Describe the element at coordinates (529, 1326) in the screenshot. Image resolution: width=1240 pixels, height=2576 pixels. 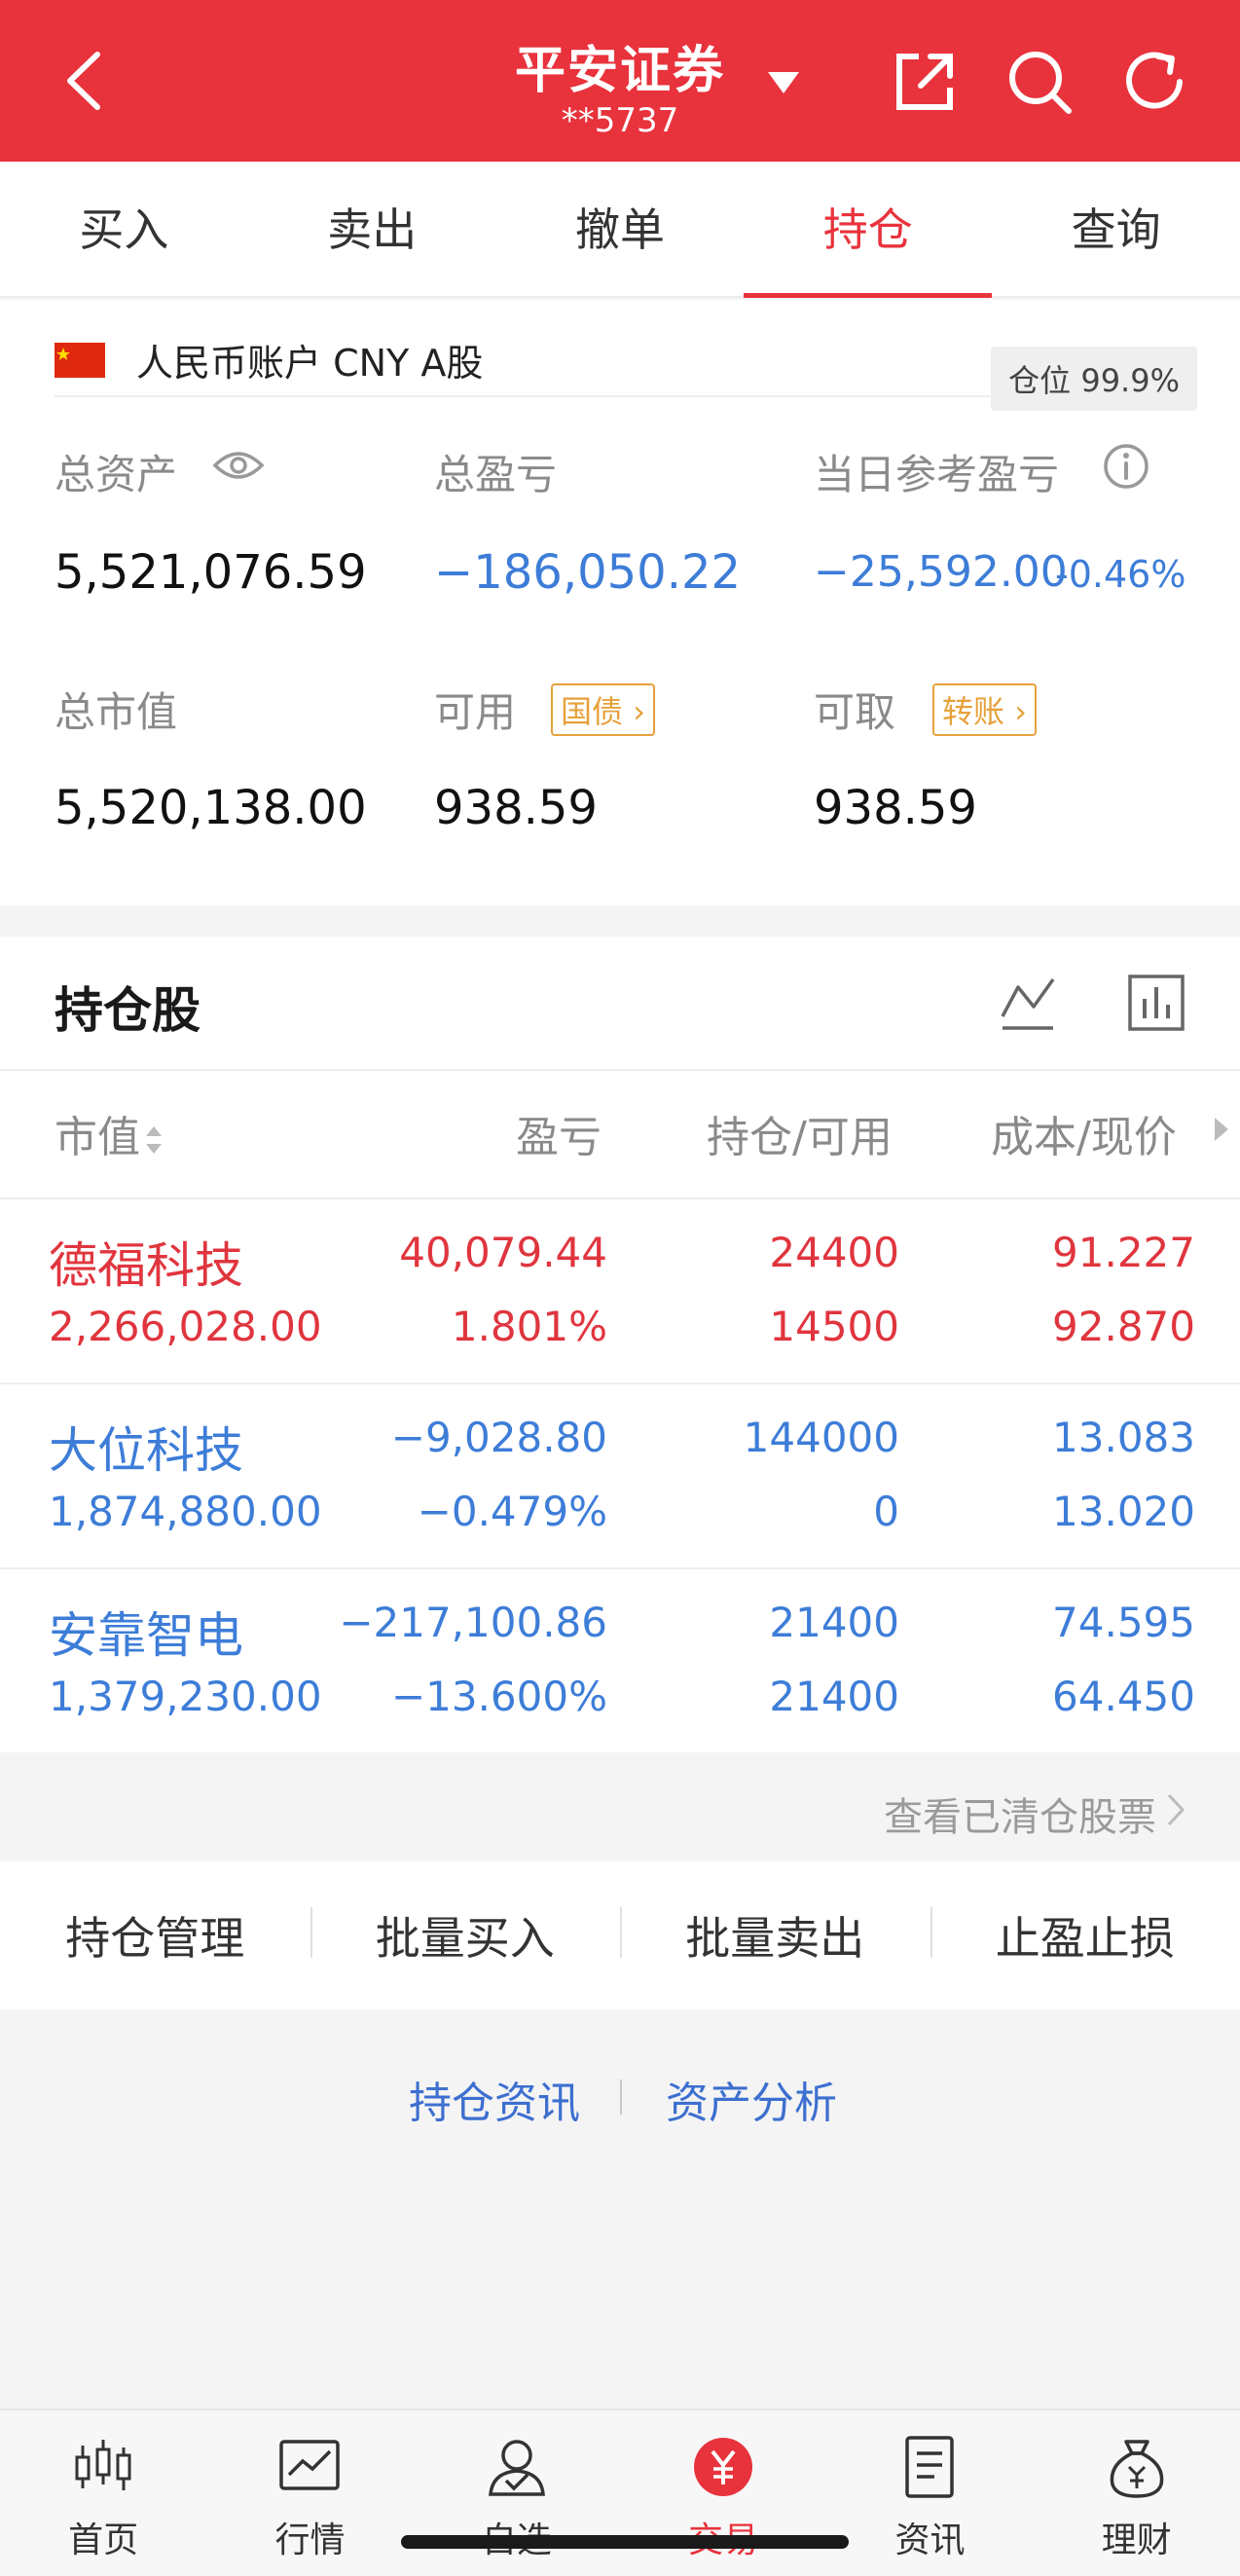
I see `stock-pnl-percent: 1.801%` at that location.